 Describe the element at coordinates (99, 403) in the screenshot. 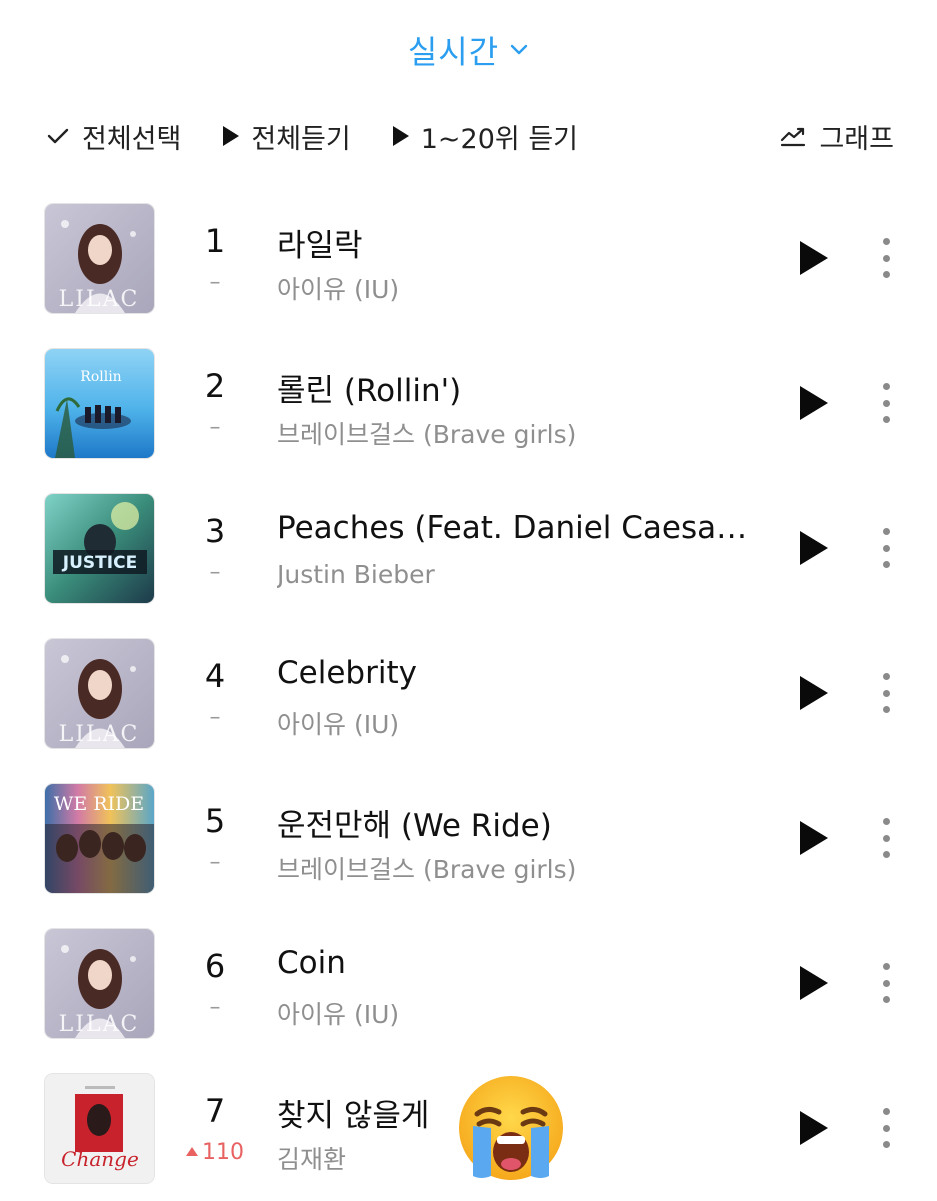

I see `album-art-rollin: Rollin` at that location.